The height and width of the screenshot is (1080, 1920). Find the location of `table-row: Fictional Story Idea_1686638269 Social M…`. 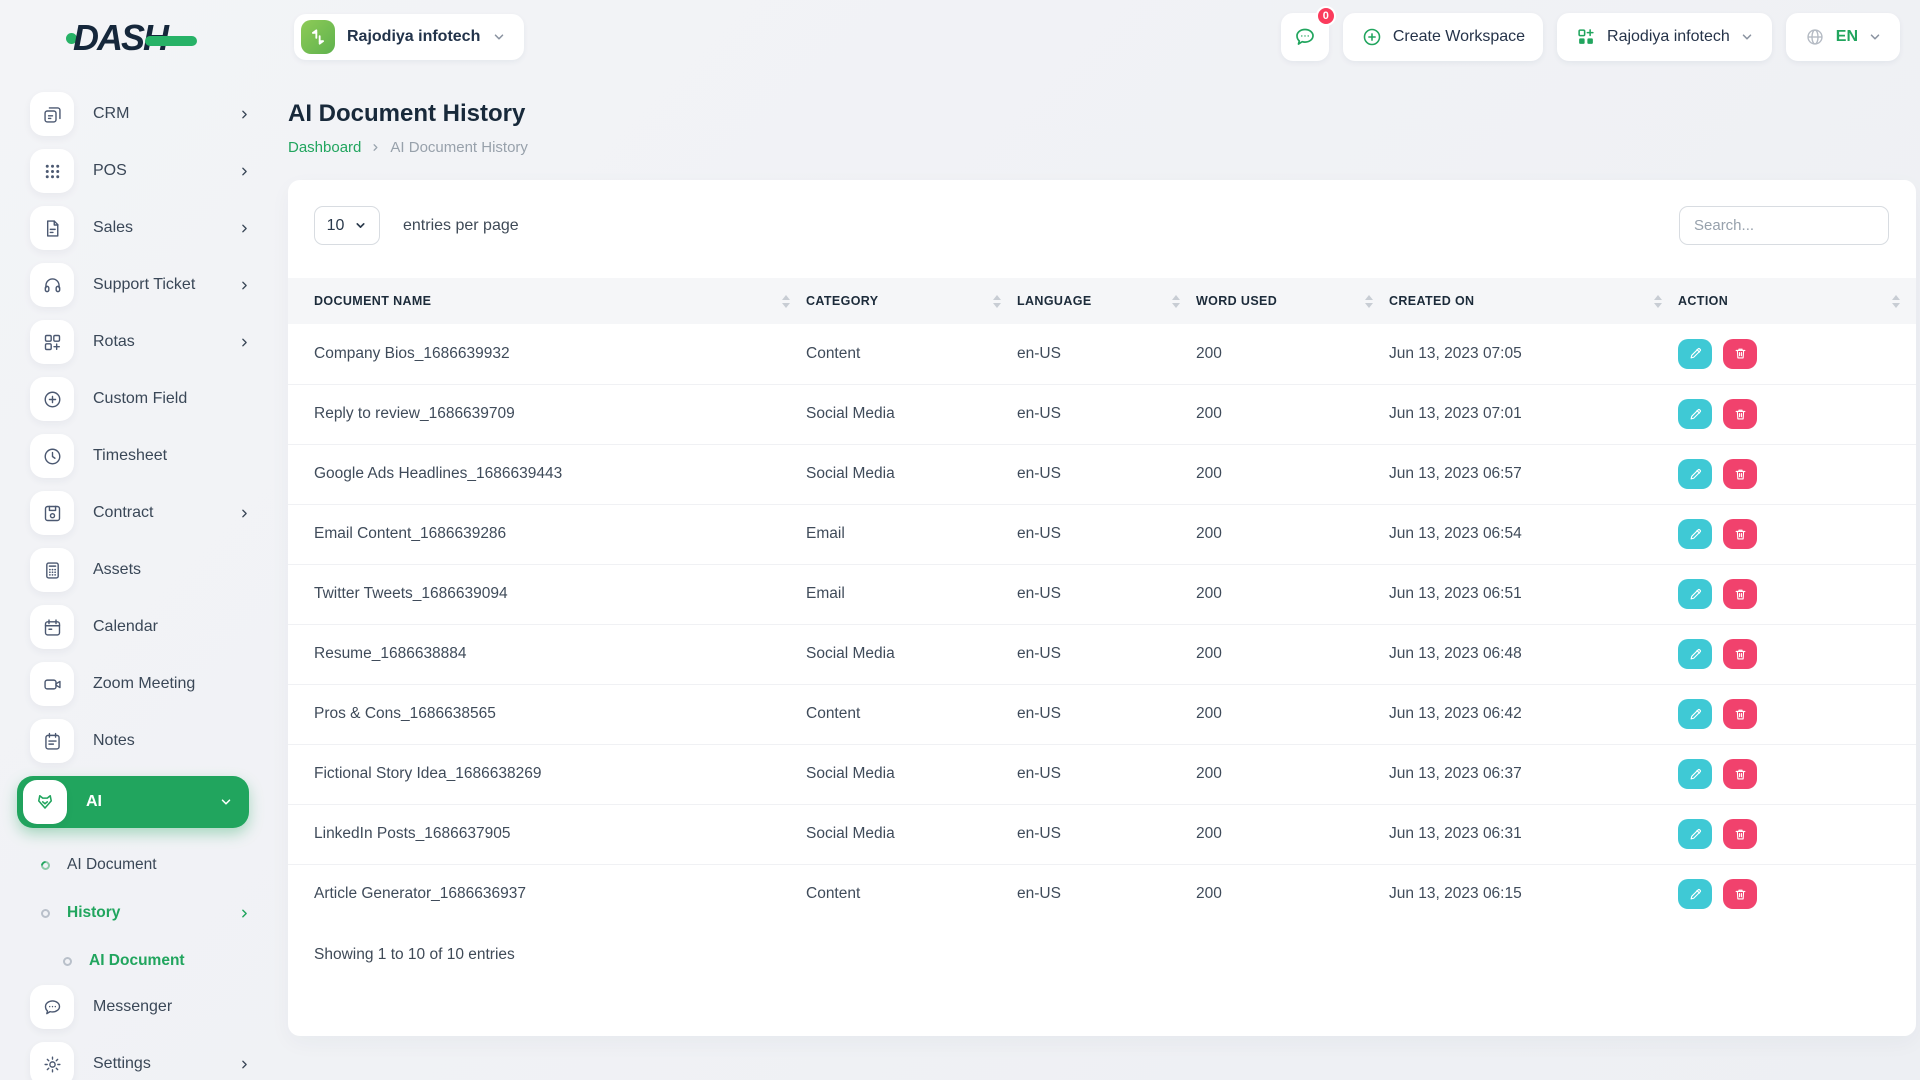

table-row: Fictional Story Idea_1686638269 Social M… is located at coordinates (1102, 773).